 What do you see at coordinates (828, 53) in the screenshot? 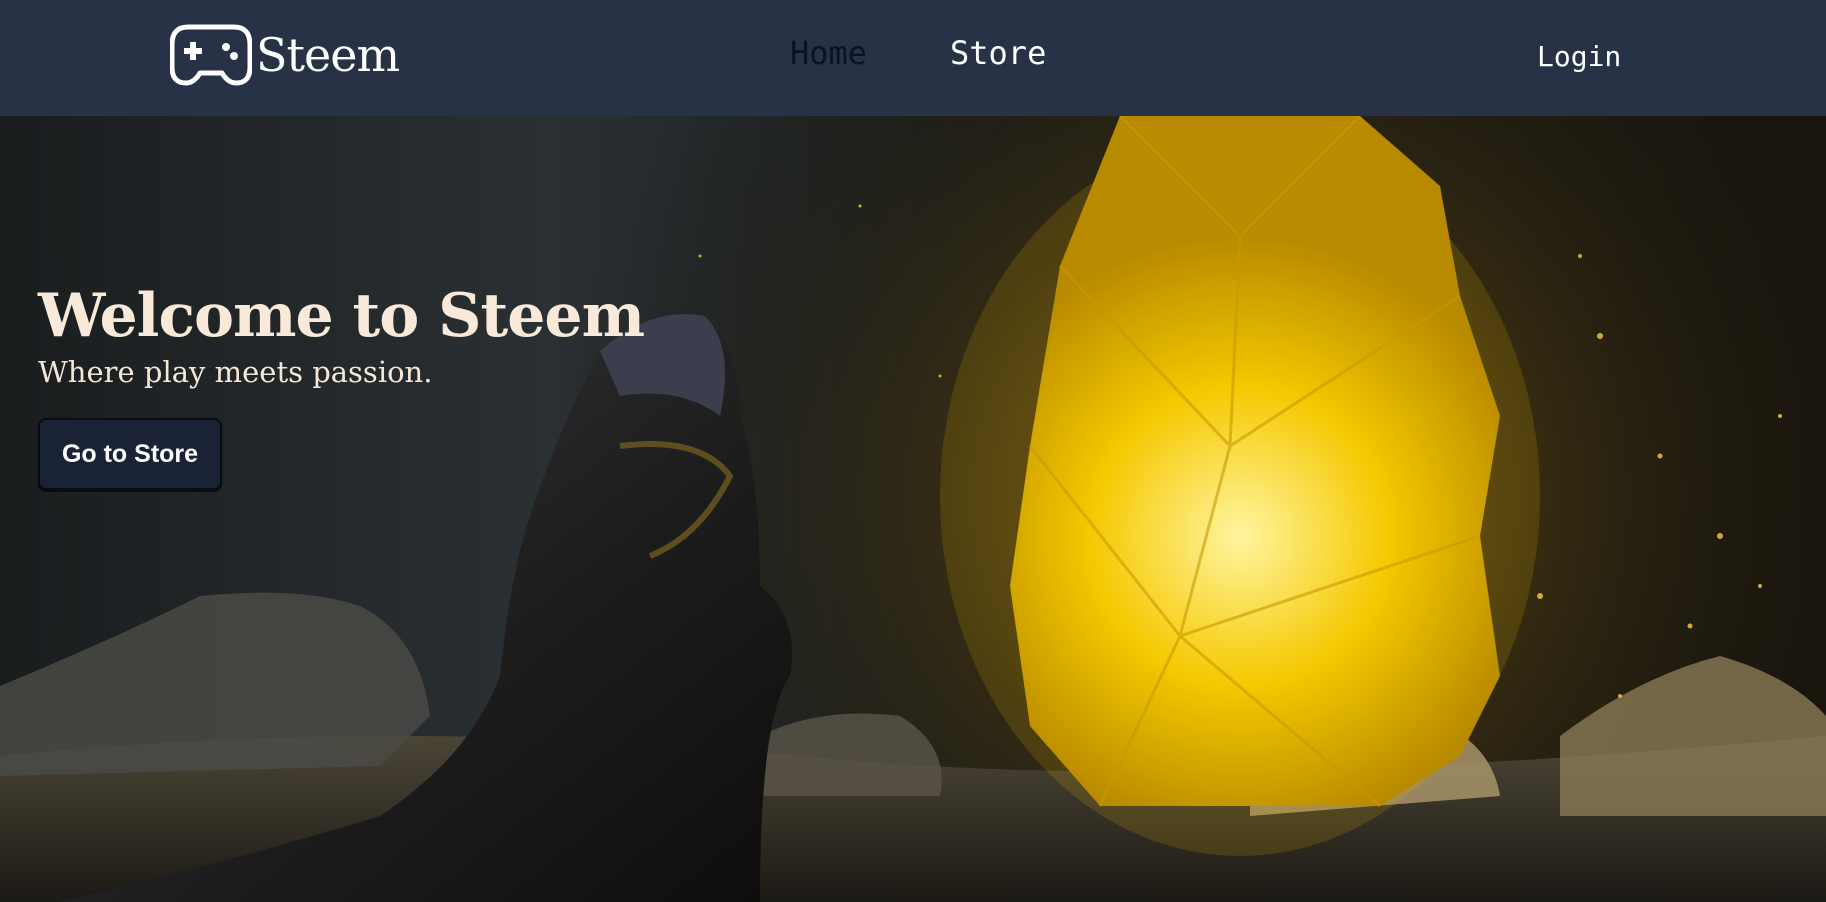
I see `nav-link-home: Home` at bounding box center [828, 53].